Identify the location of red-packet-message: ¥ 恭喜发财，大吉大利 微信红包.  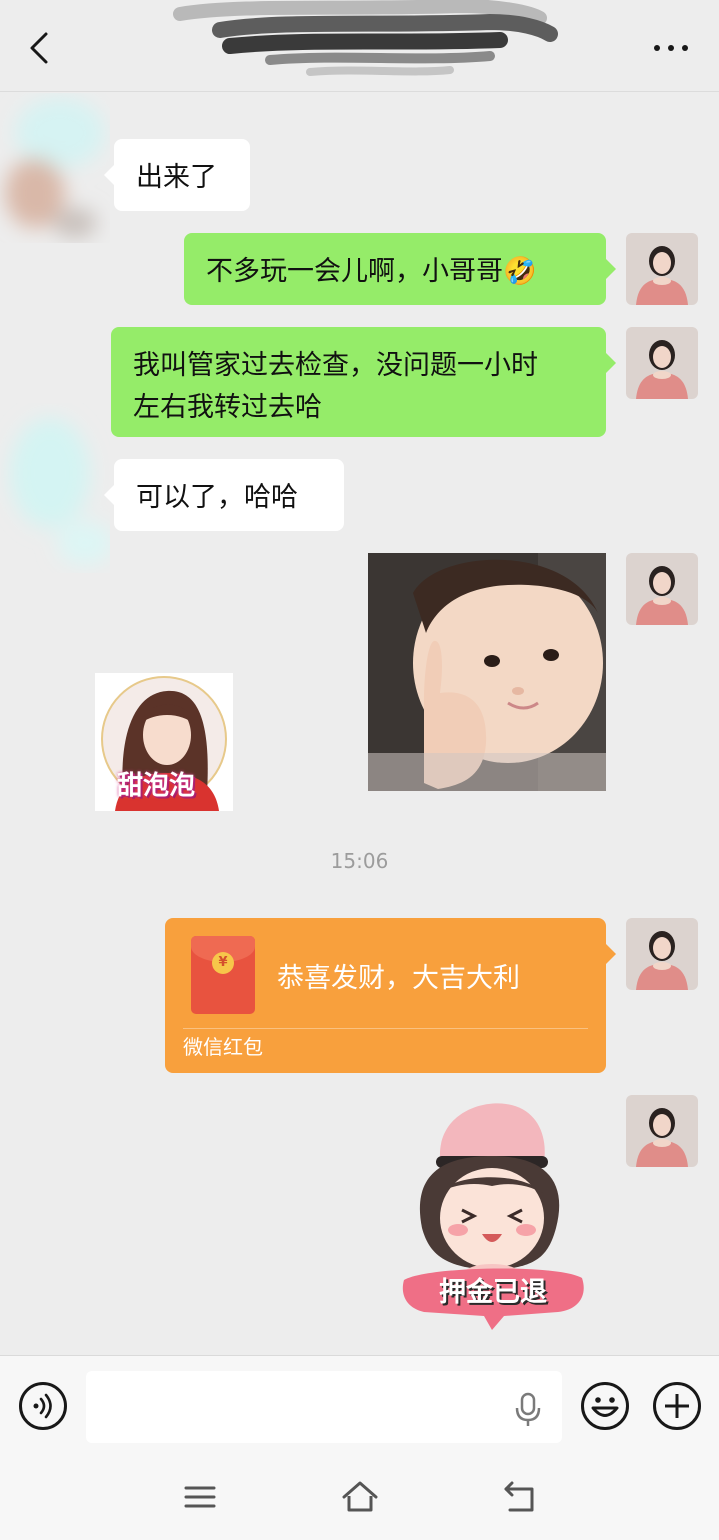
(390, 995).